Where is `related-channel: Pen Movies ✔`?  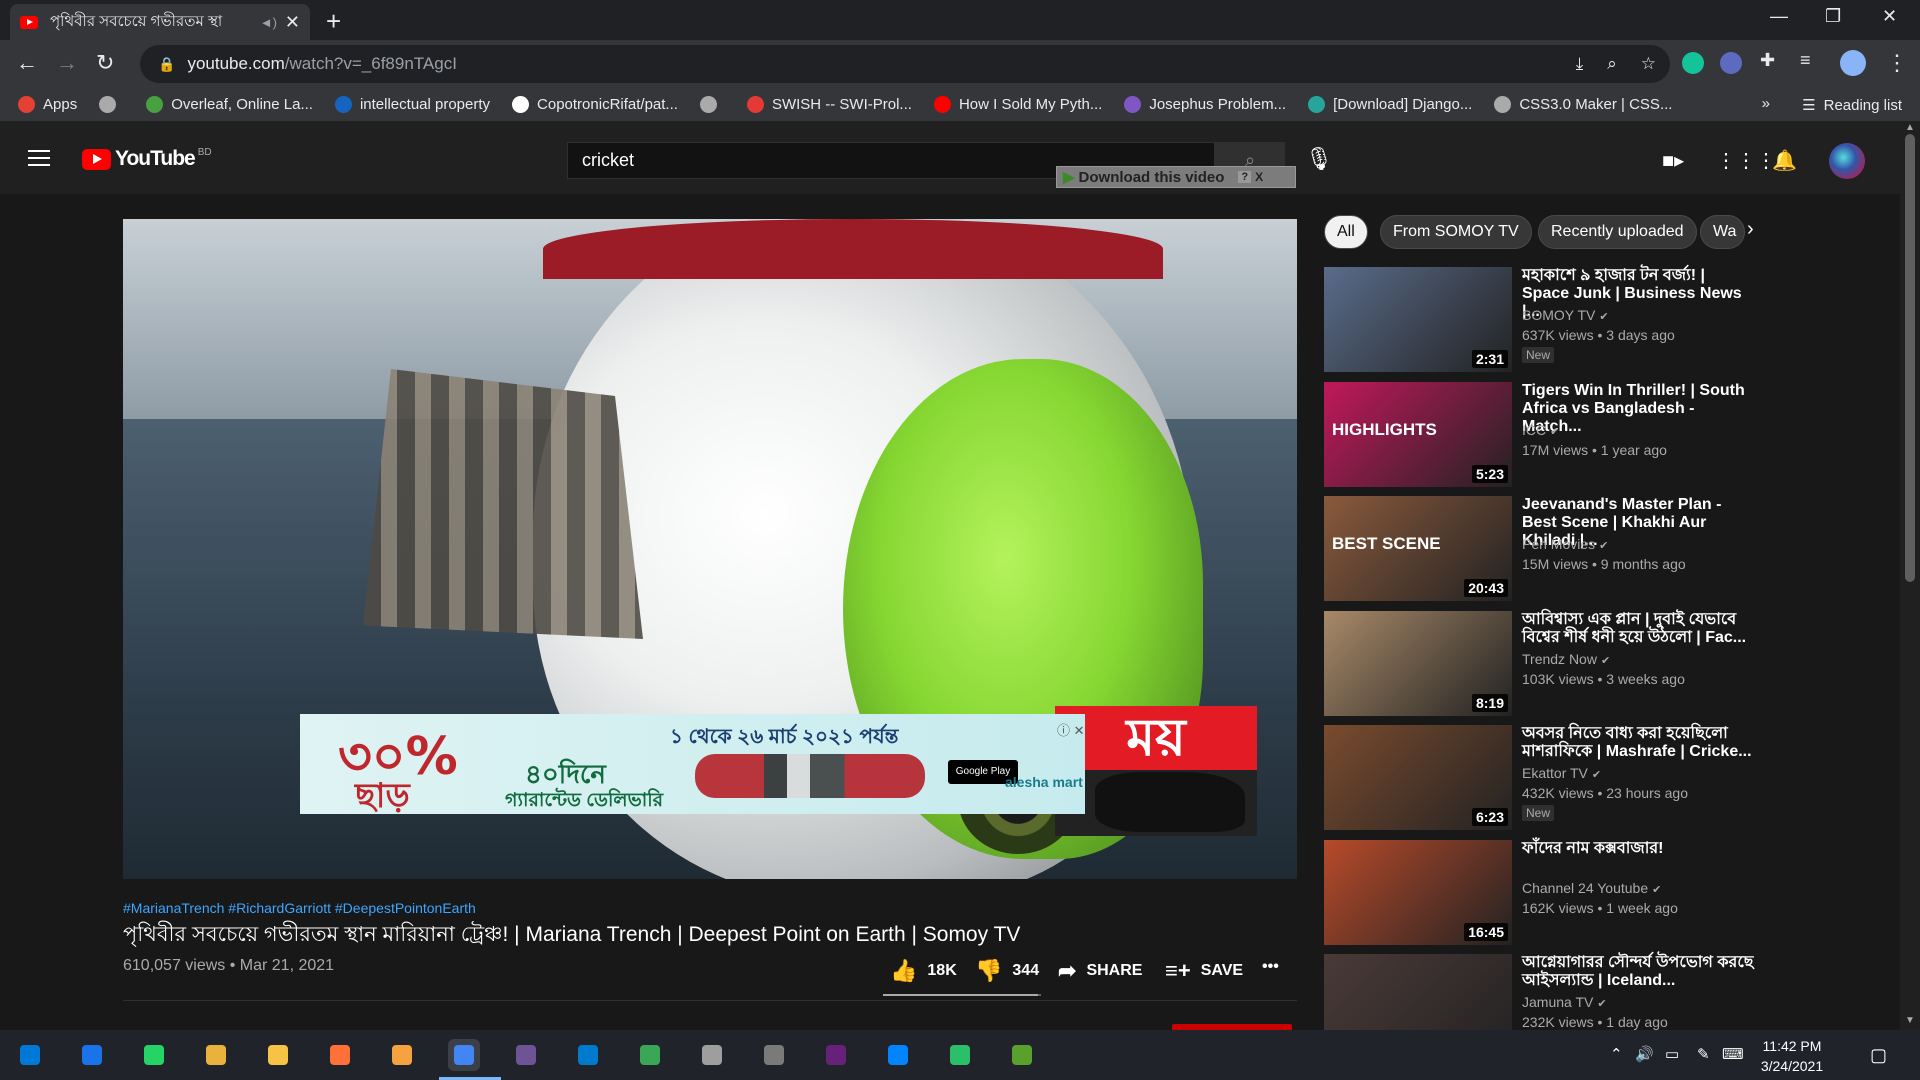 related-channel: Pen Movies ✔ is located at coordinates (1565, 544).